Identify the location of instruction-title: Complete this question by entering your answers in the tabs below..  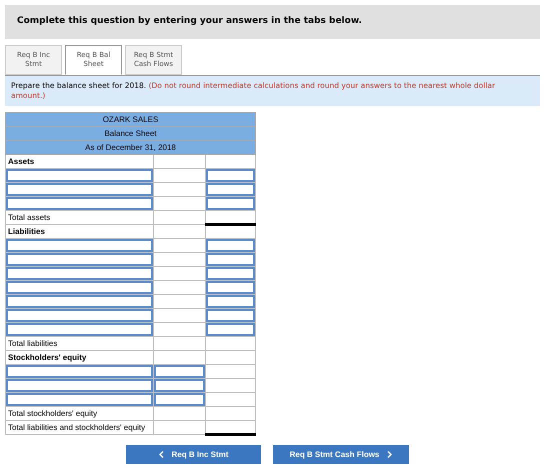
(189, 21).